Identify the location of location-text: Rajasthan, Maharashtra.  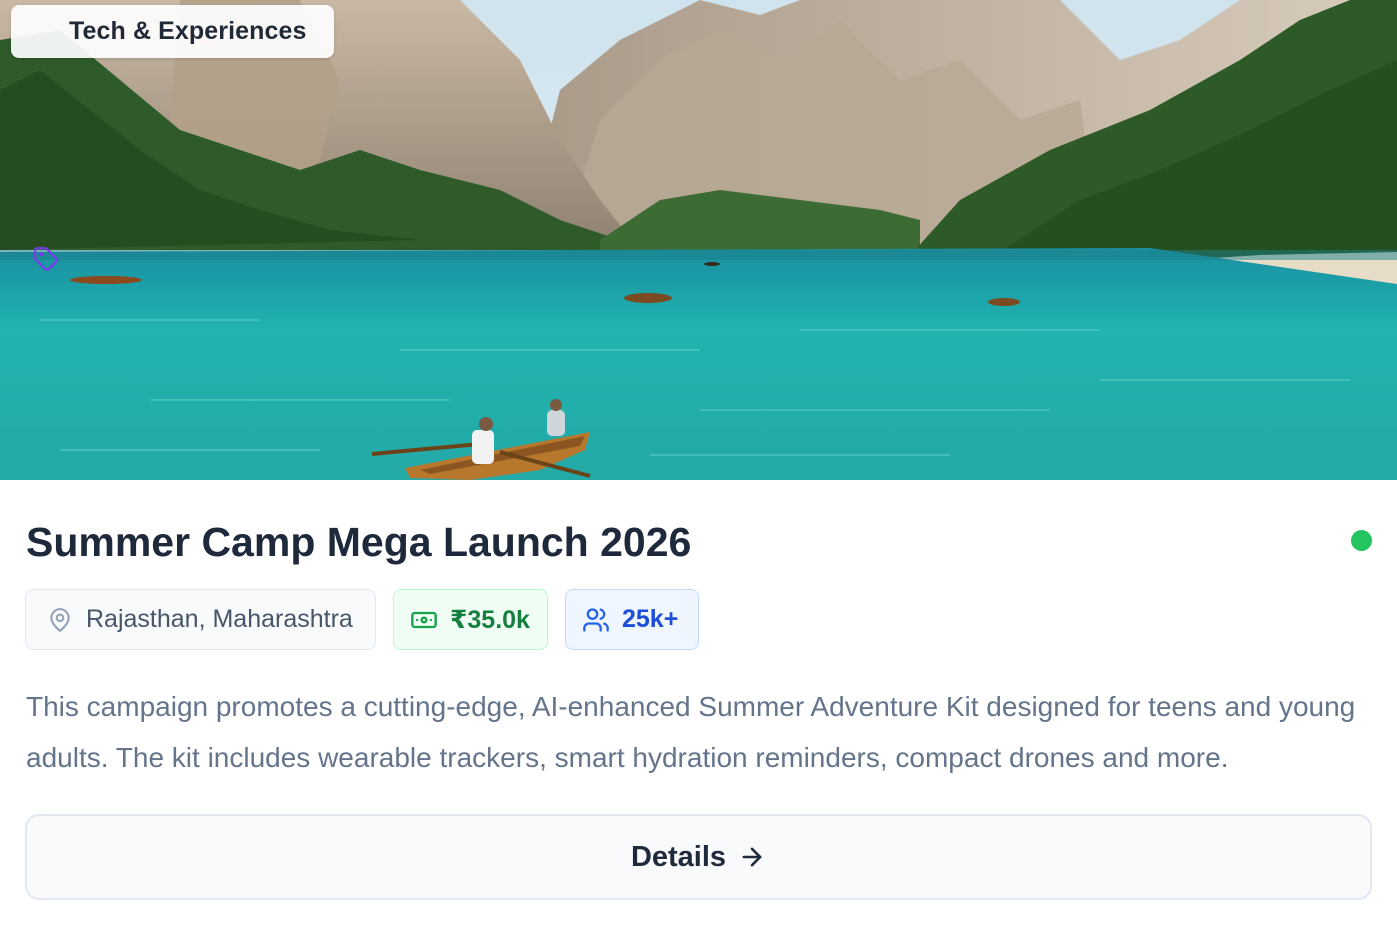
(219, 619).